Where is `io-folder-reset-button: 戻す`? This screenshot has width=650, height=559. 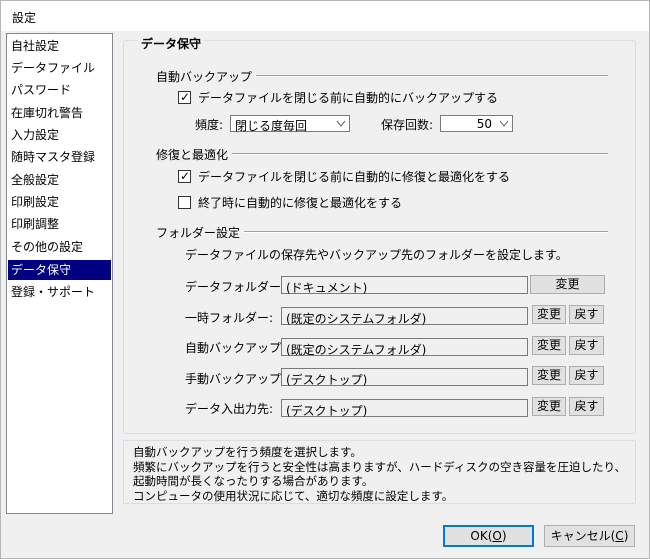
io-folder-reset-button: 戻す is located at coordinates (586, 406).